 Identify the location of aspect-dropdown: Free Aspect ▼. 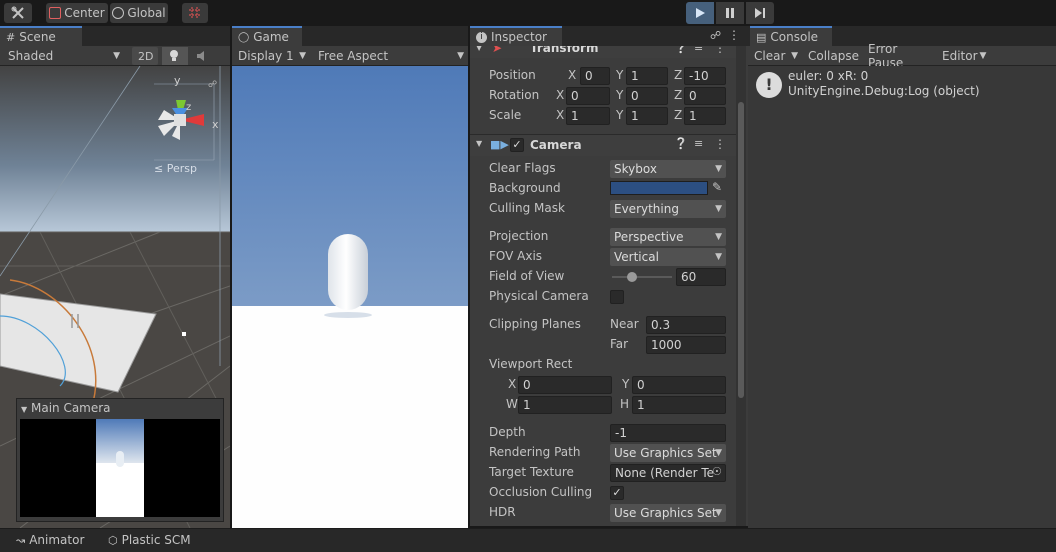
(390, 56).